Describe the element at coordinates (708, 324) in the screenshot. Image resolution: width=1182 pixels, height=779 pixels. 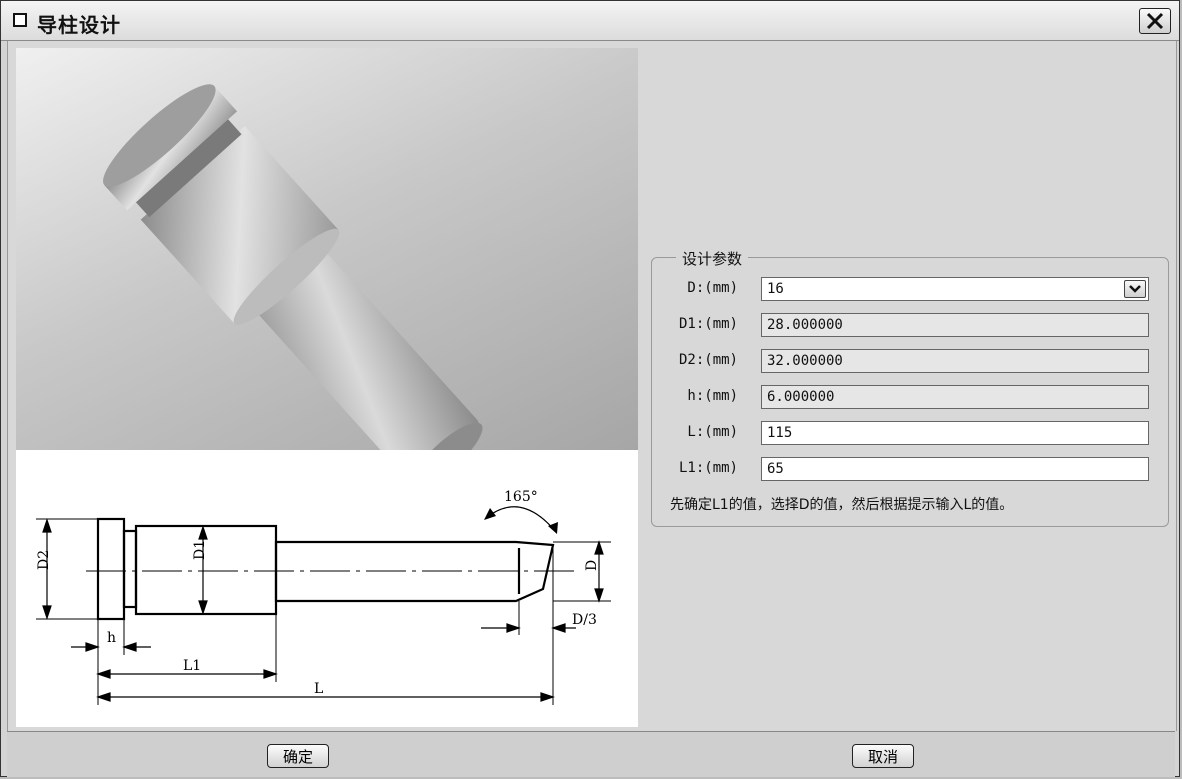
I see `param-label-d1: D1:(mm)` at that location.